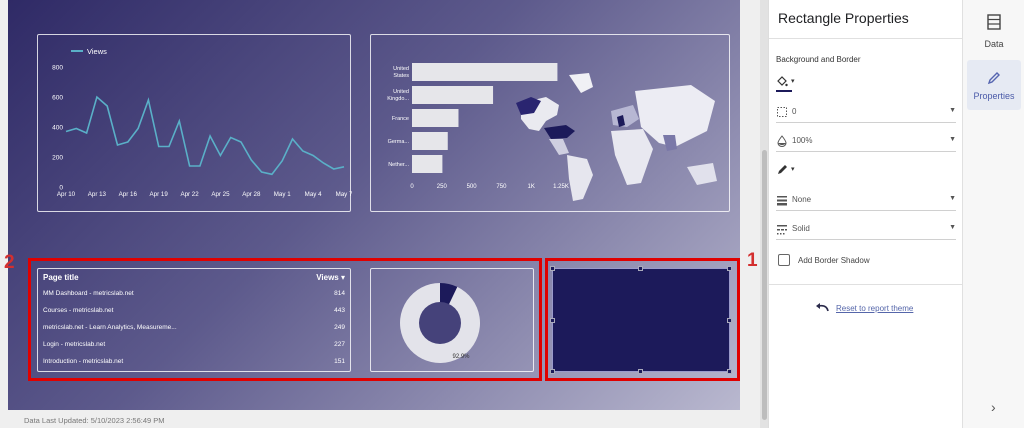 The width and height of the screenshot is (1024, 428). I want to click on marker-2: 2, so click(9, 262).